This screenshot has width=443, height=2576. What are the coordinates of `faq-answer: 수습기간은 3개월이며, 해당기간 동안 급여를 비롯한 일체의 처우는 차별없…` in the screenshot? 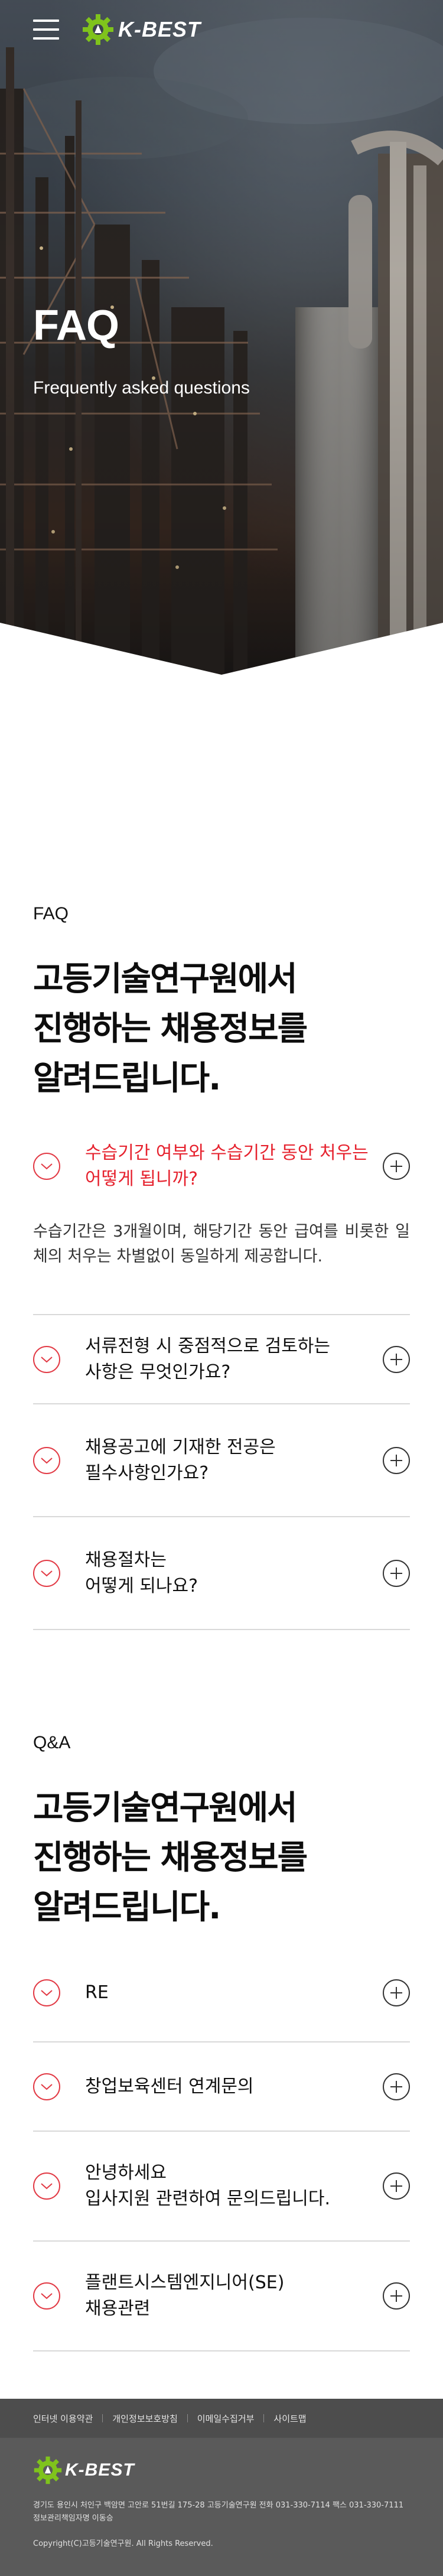 It's located at (221, 1244).